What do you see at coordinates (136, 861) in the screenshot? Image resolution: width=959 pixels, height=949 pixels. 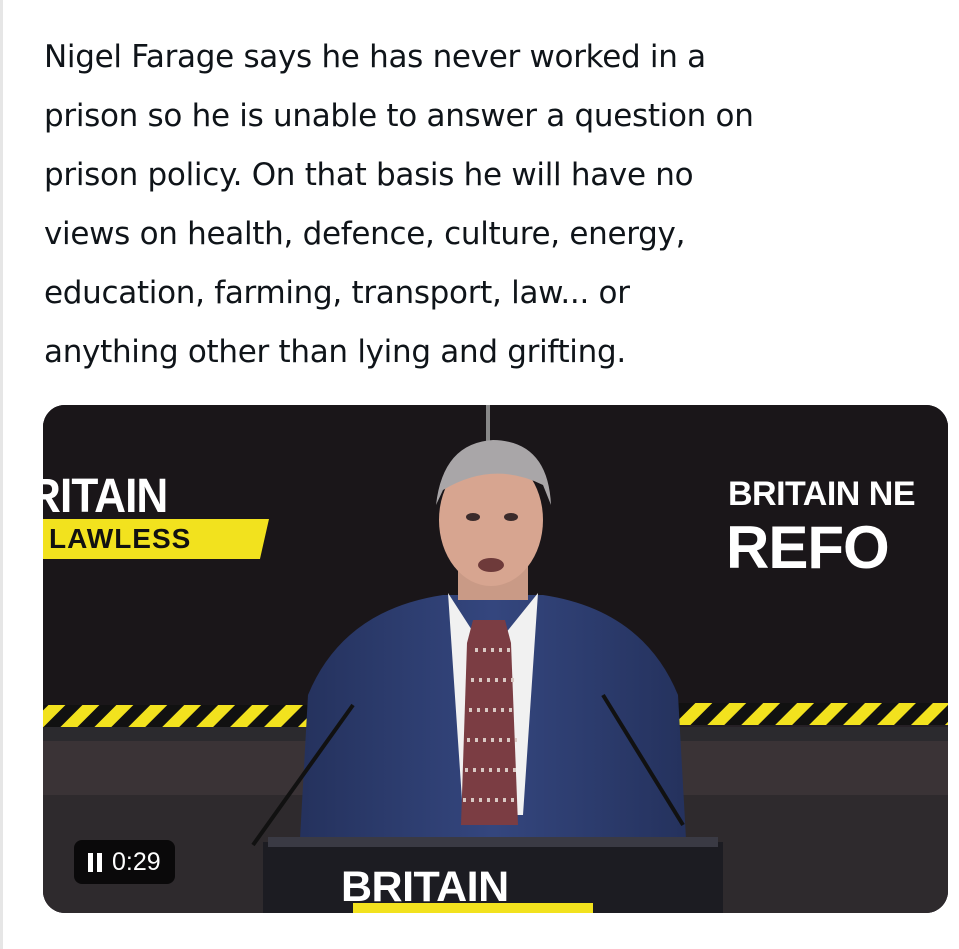 I see `video-timestamp: 0:29` at bounding box center [136, 861].